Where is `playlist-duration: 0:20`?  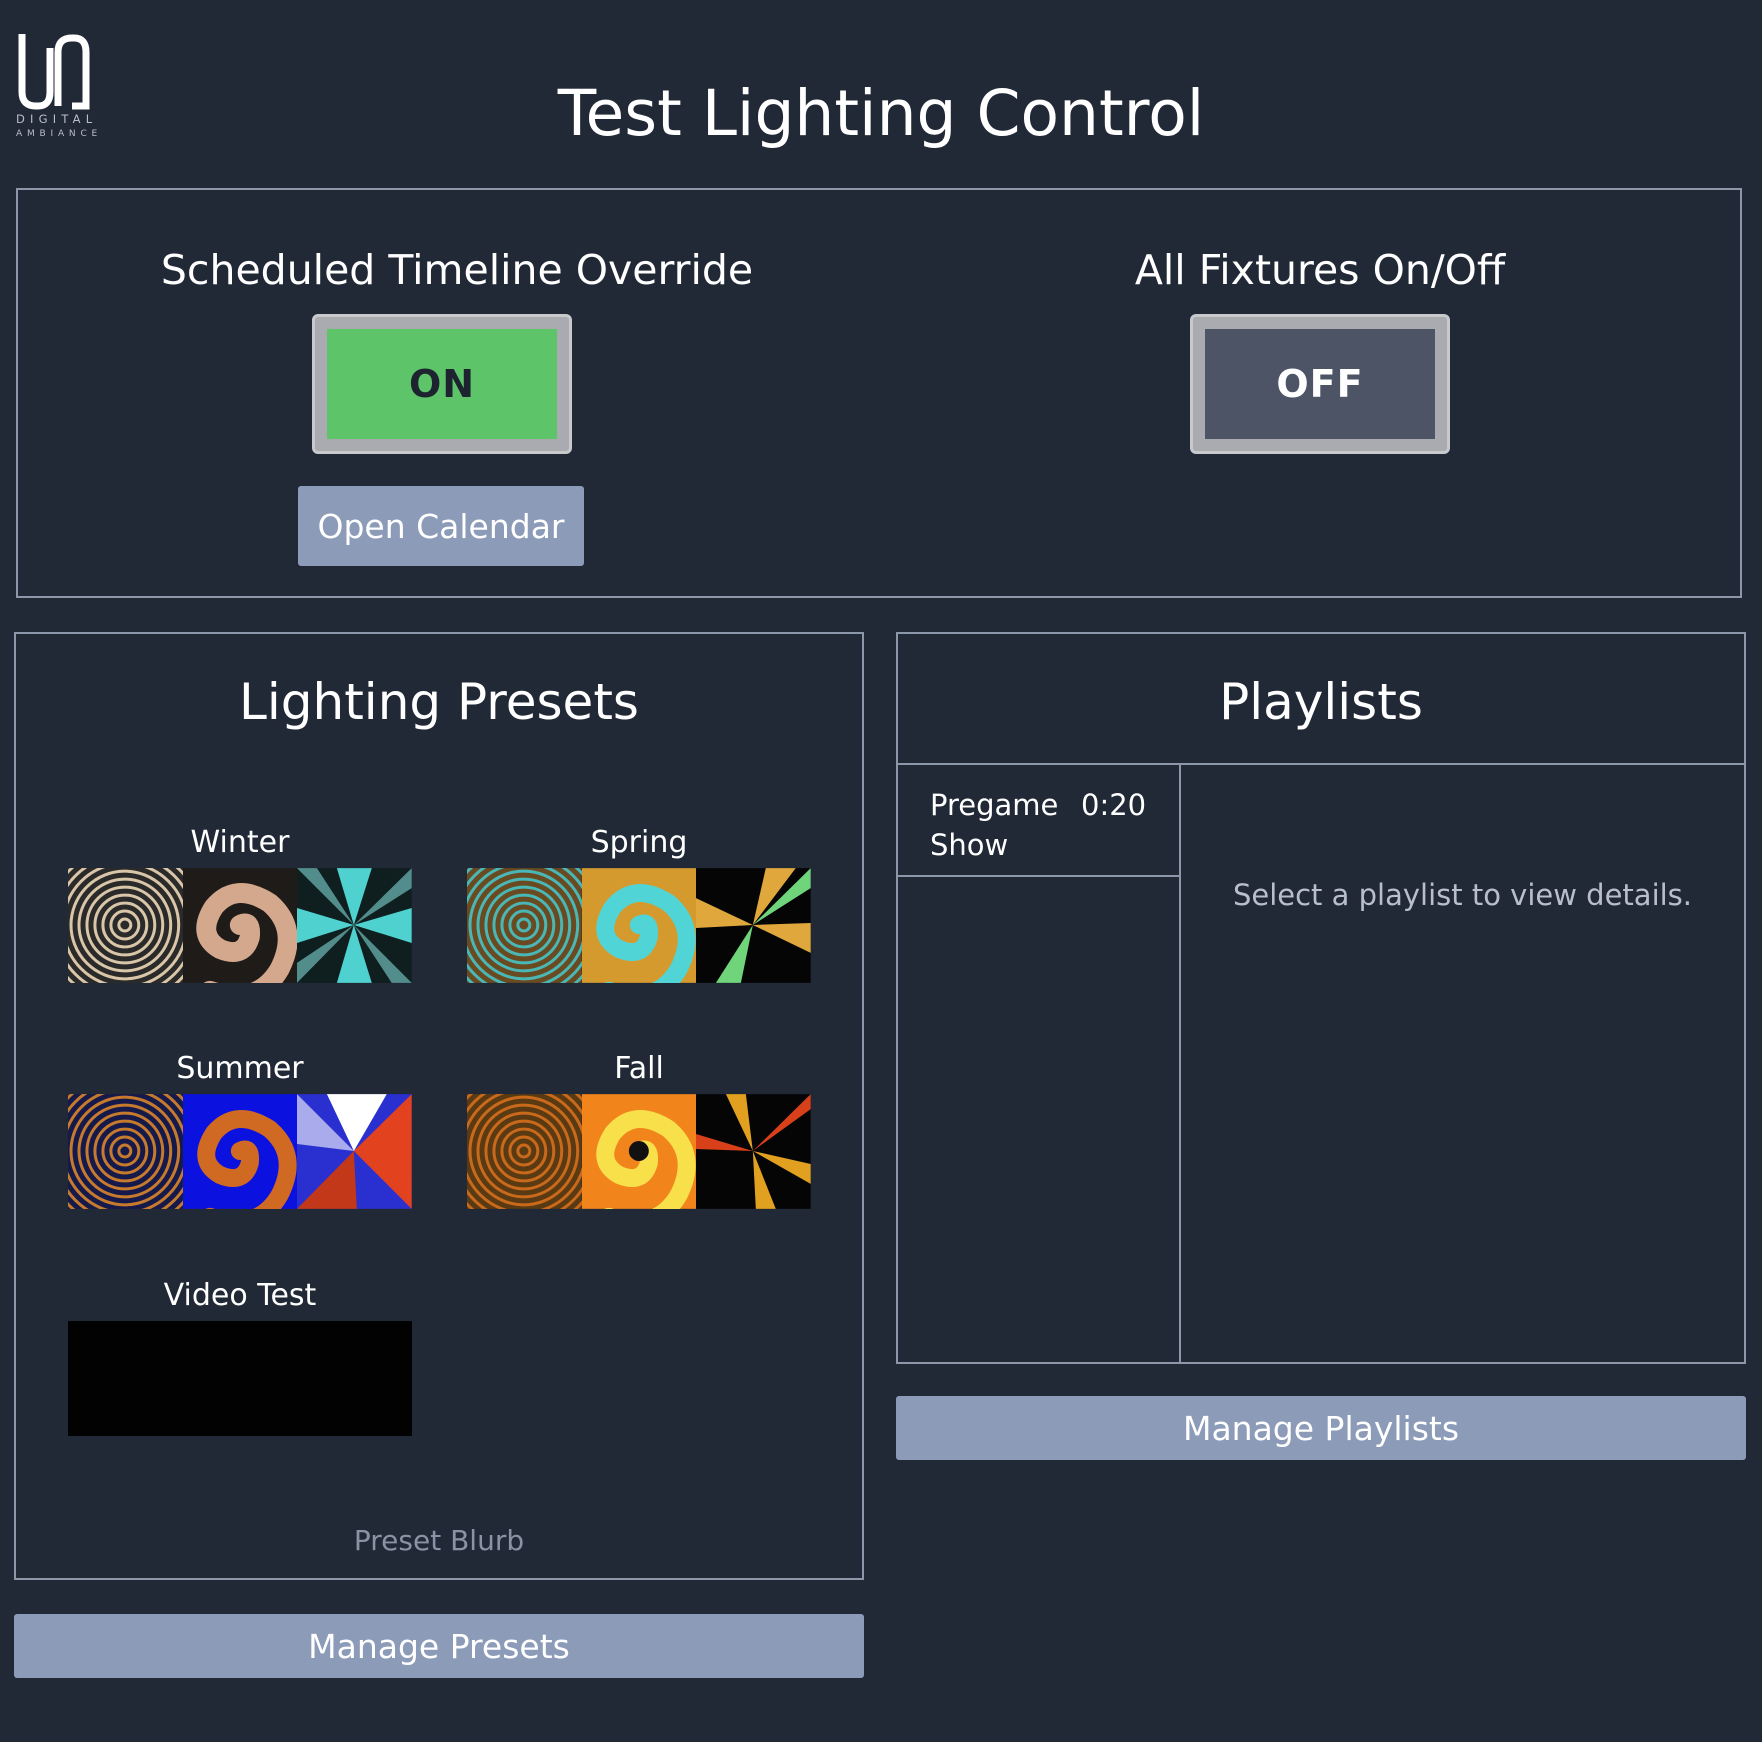
playlist-duration: 0:20 is located at coordinates (1114, 805).